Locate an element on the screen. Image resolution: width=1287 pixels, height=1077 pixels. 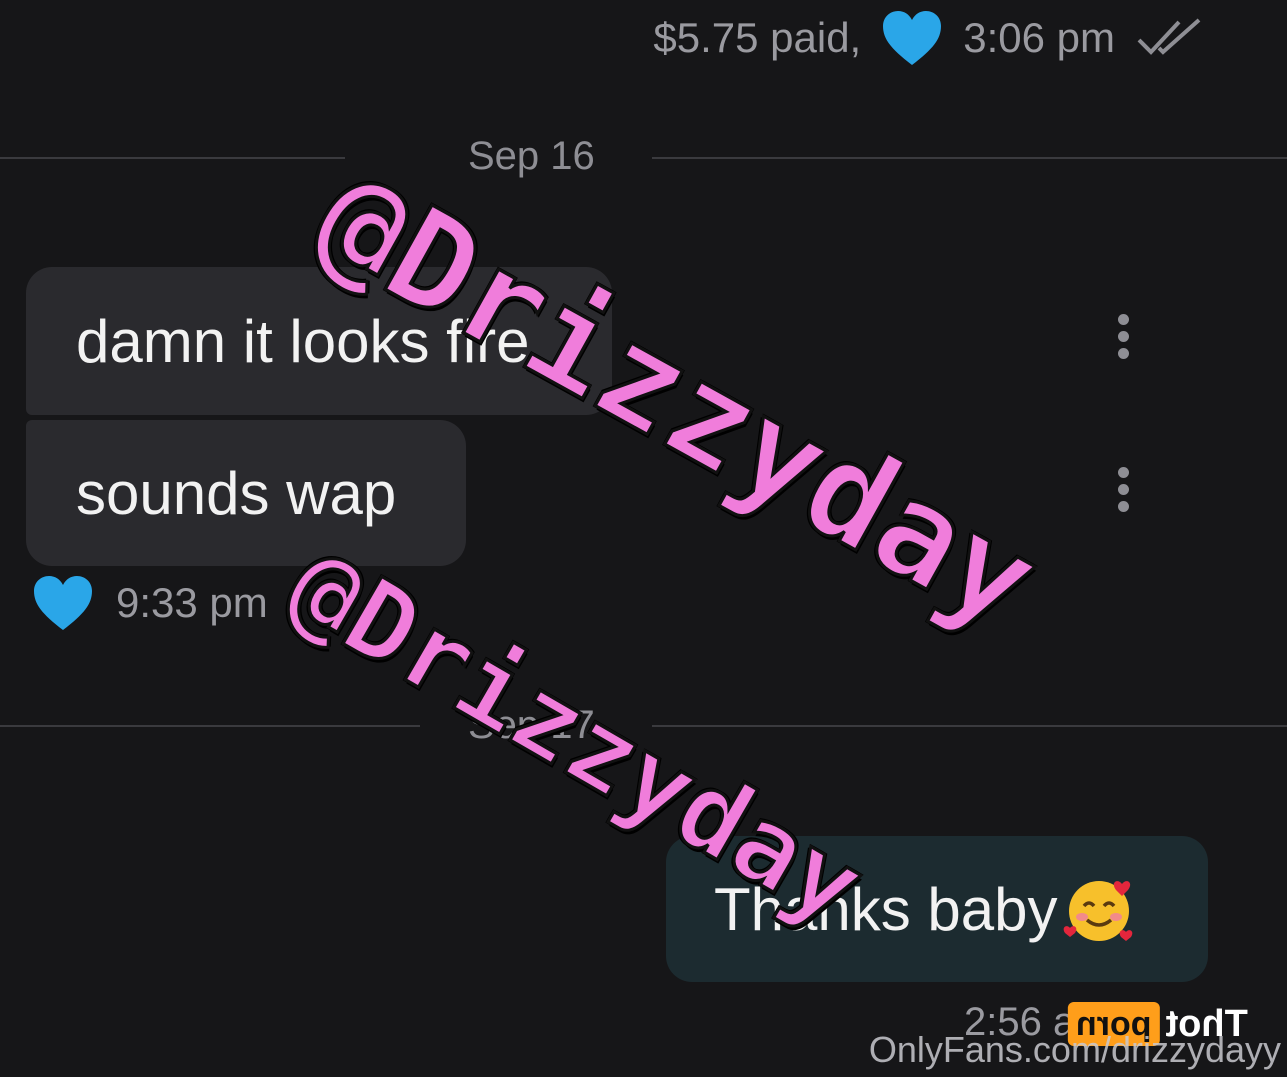
previous-message-meta: $5.75 paid, 3:06 pm is located at coordinates (930, 38).